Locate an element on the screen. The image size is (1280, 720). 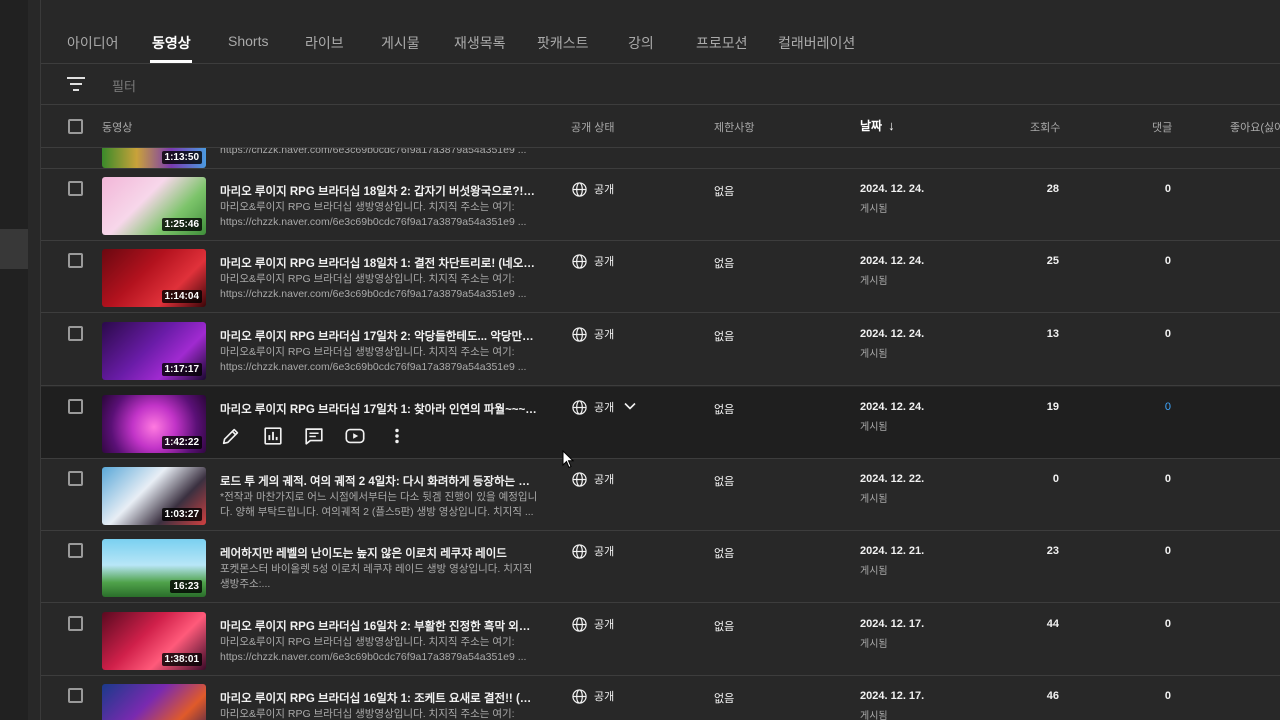
tab-posts: 게시물 is located at coordinates (400, 43).